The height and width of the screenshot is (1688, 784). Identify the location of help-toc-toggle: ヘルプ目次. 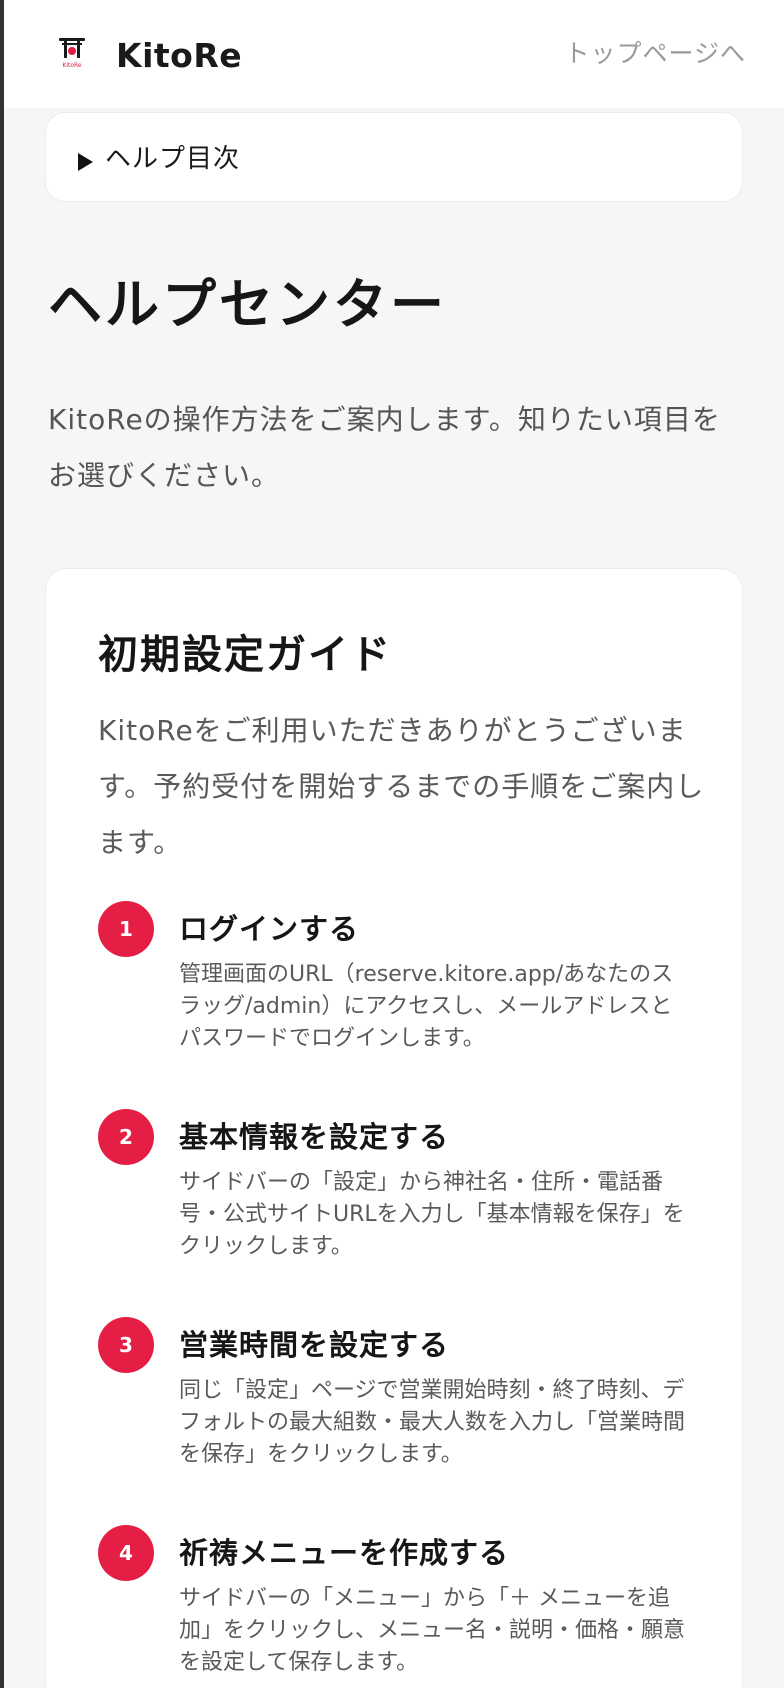
(394, 157).